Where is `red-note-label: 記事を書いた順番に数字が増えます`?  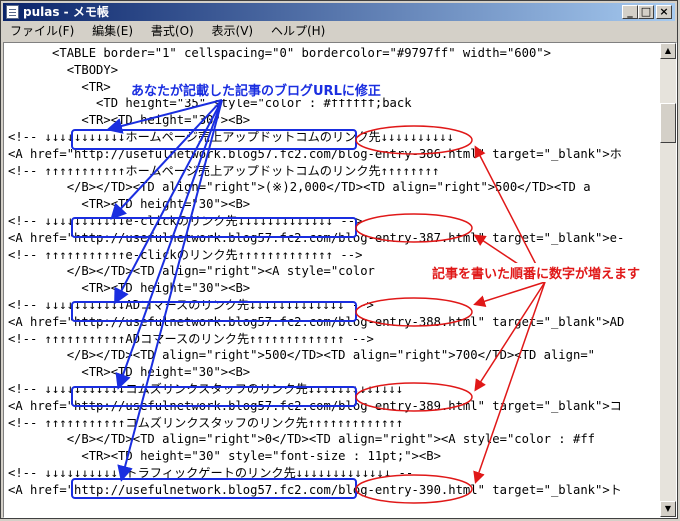
red-note-label: 記事を書いた順番に数字が増えます is located at coordinates (536, 272).